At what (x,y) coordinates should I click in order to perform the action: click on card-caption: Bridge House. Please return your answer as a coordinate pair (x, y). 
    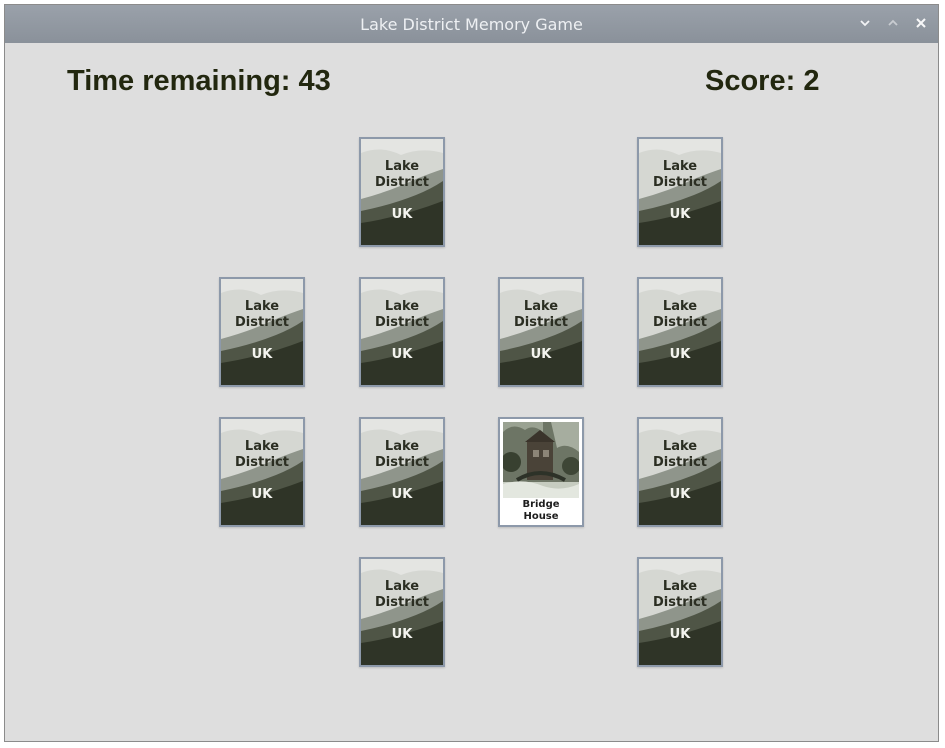
    Looking at the image, I should click on (541, 511).